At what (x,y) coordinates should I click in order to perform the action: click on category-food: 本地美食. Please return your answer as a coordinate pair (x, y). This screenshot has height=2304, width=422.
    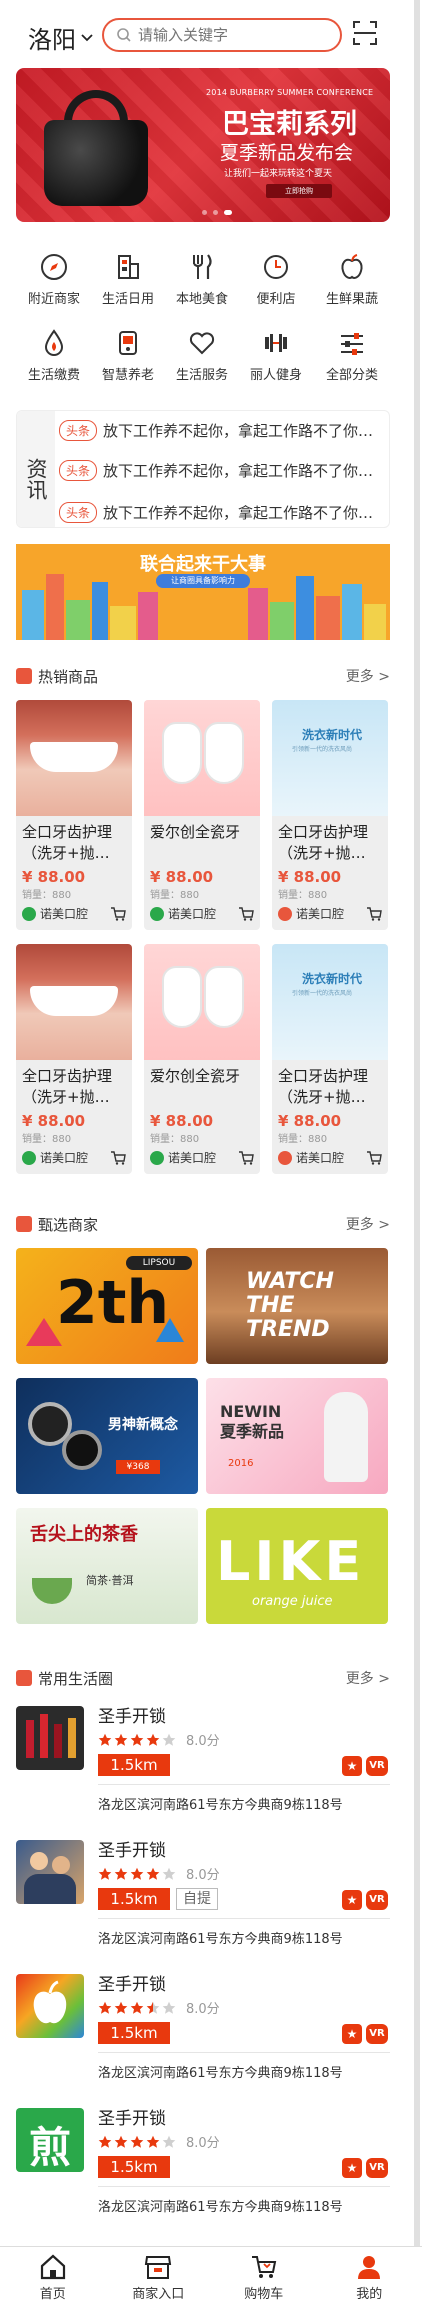
    Looking at the image, I should click on (202, 279).